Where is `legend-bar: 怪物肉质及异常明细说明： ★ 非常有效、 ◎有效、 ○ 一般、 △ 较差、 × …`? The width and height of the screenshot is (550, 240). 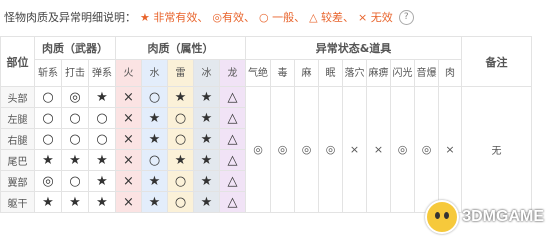
legend-bar: 怪物肉质及异常明细说明： ★ 非常有效、 ◎有效、 ○ 一般、 △ 较差、 × … is located at coordinates (209, 17).